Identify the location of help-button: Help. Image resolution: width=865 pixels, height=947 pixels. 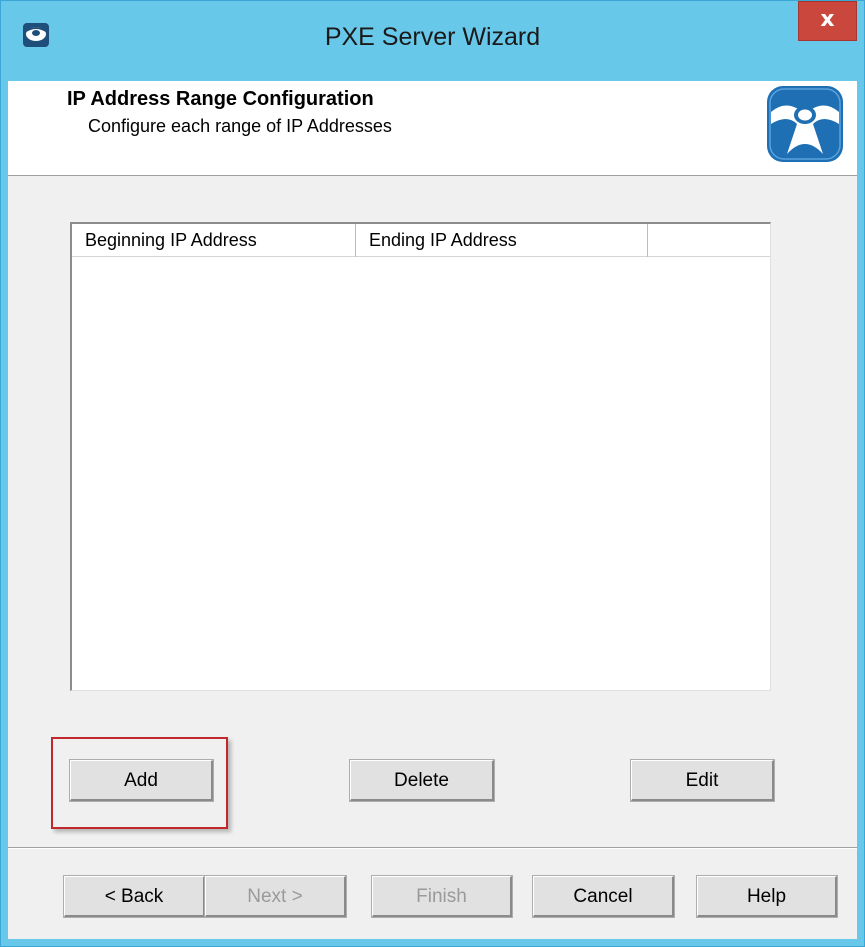
(767, 896).